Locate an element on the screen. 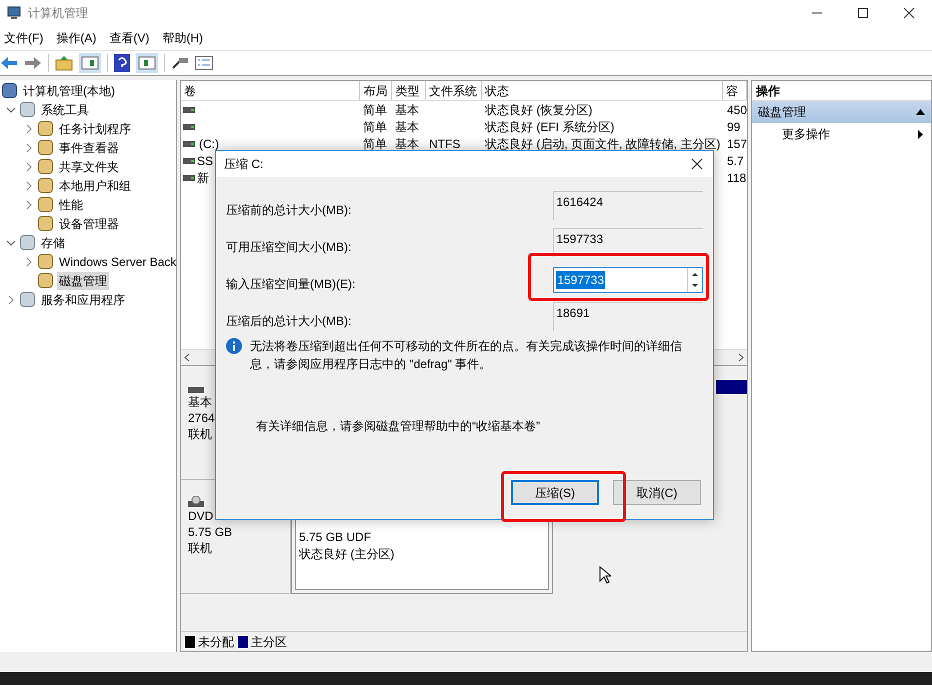 This screenshot has width=932, height=685. collapse-icon is located at coordinates (920, 112).